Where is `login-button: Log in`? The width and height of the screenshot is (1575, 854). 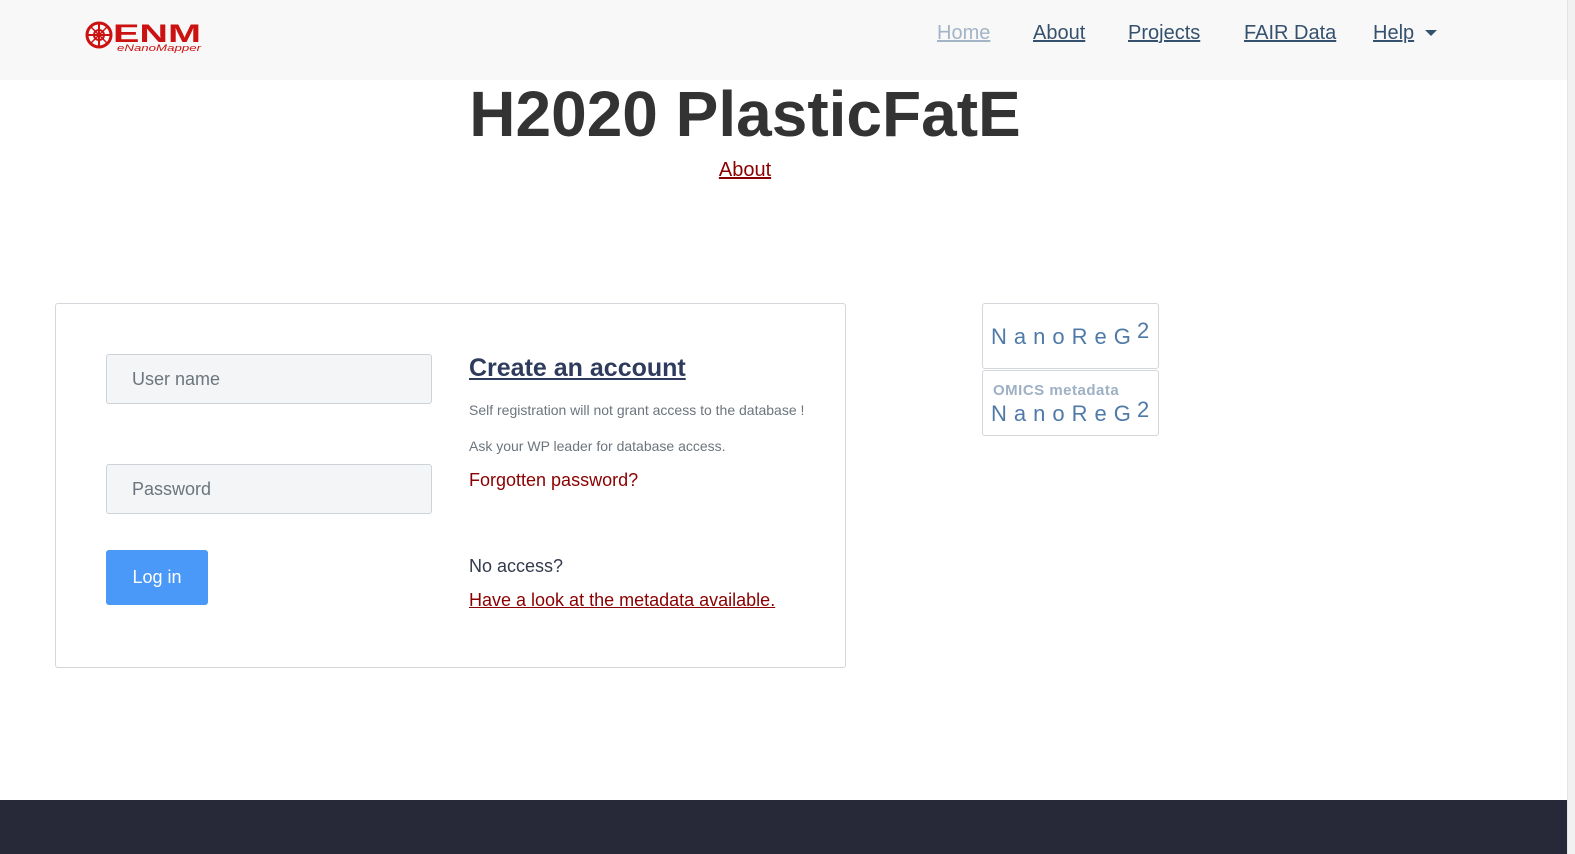 login-button: Log in is located at coordinates (157, 577).